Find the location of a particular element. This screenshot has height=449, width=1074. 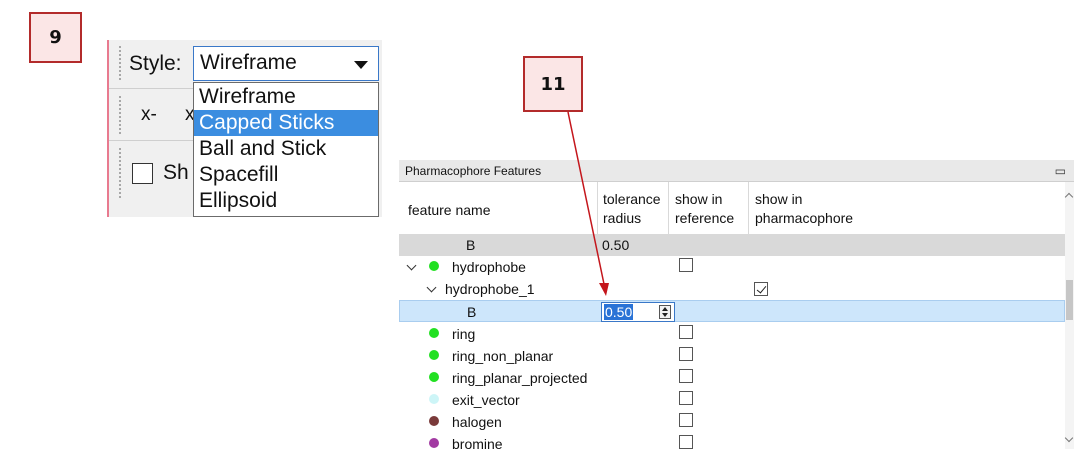

feature-name: bromine is located at coordinates (477, 442).